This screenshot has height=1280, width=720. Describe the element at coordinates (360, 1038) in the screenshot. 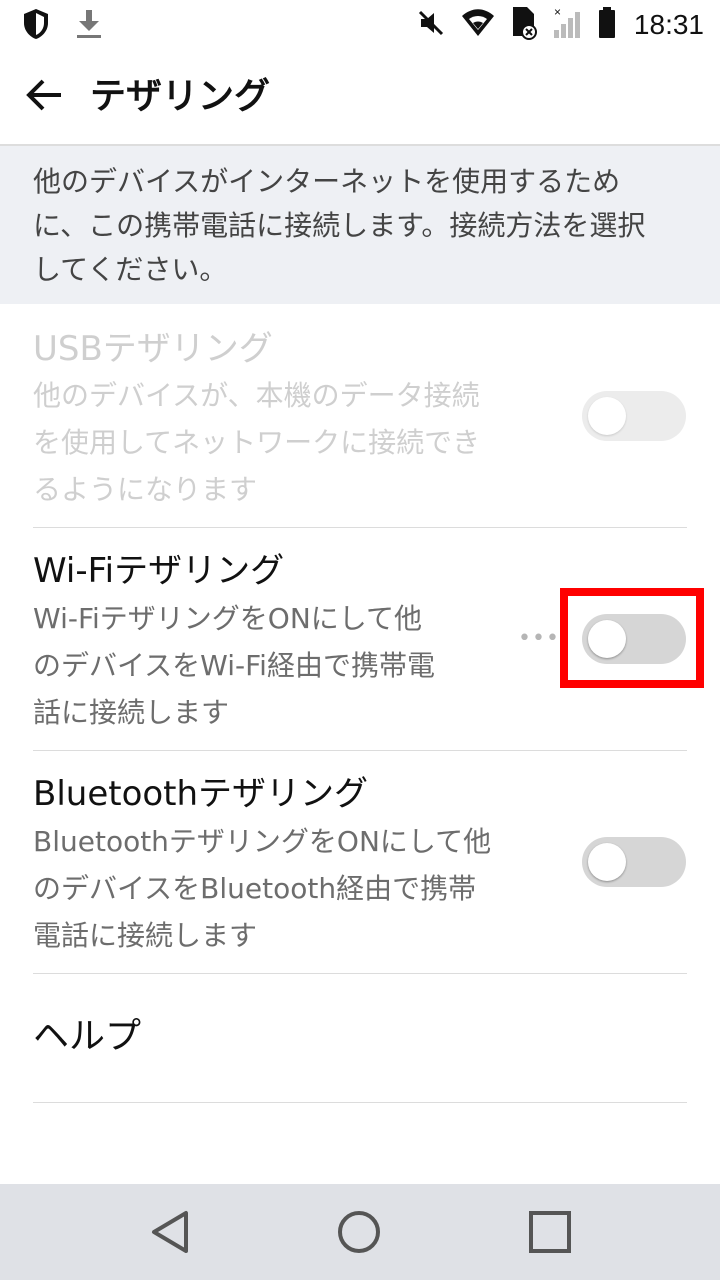

I see `help-row: ヘルプ` at that location.